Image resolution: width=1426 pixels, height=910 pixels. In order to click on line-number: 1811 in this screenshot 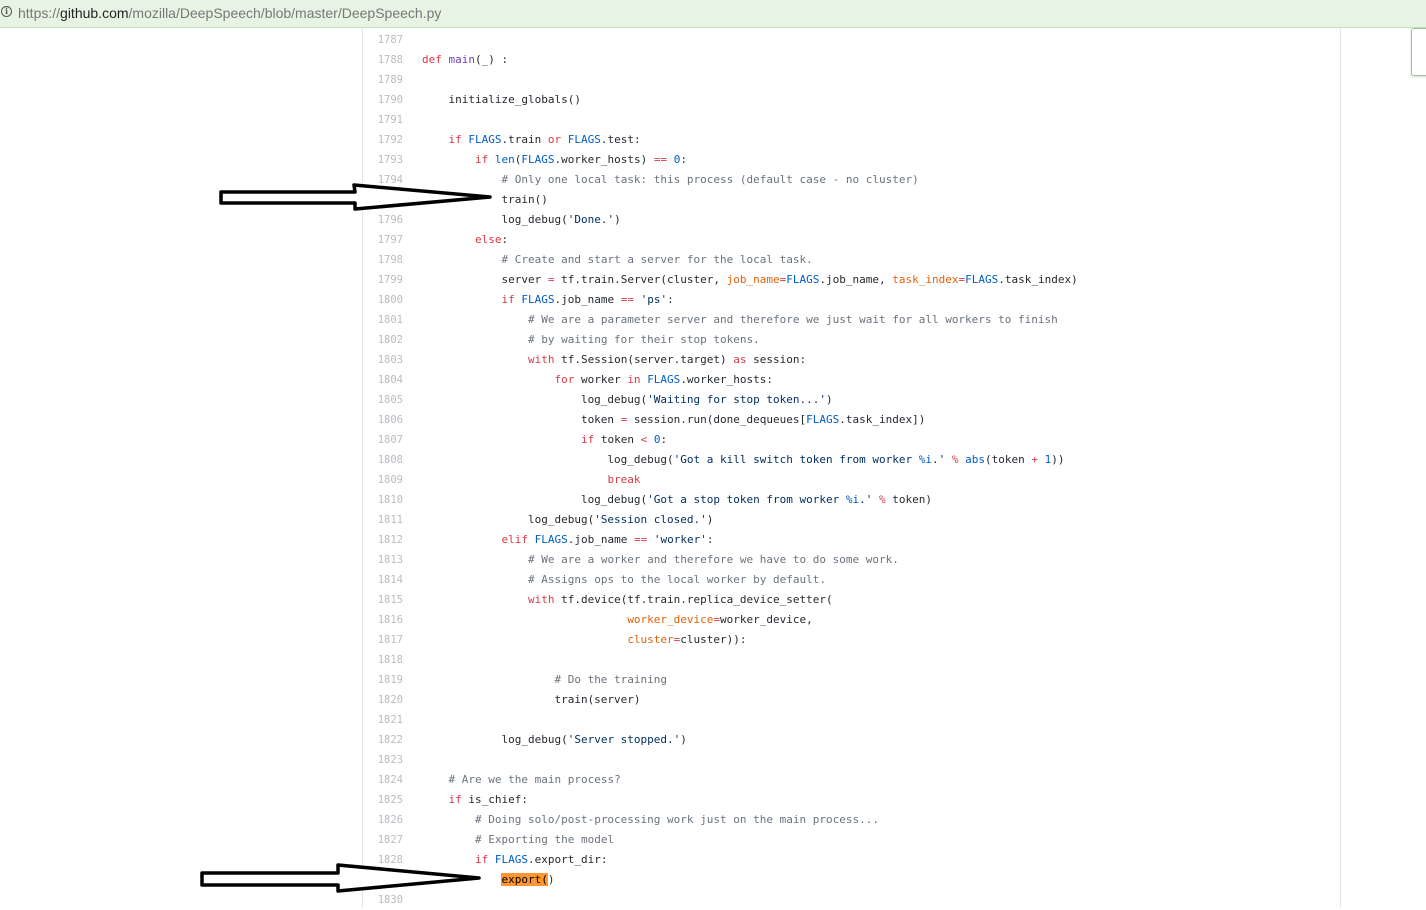, I will do `click(383, 520)`.